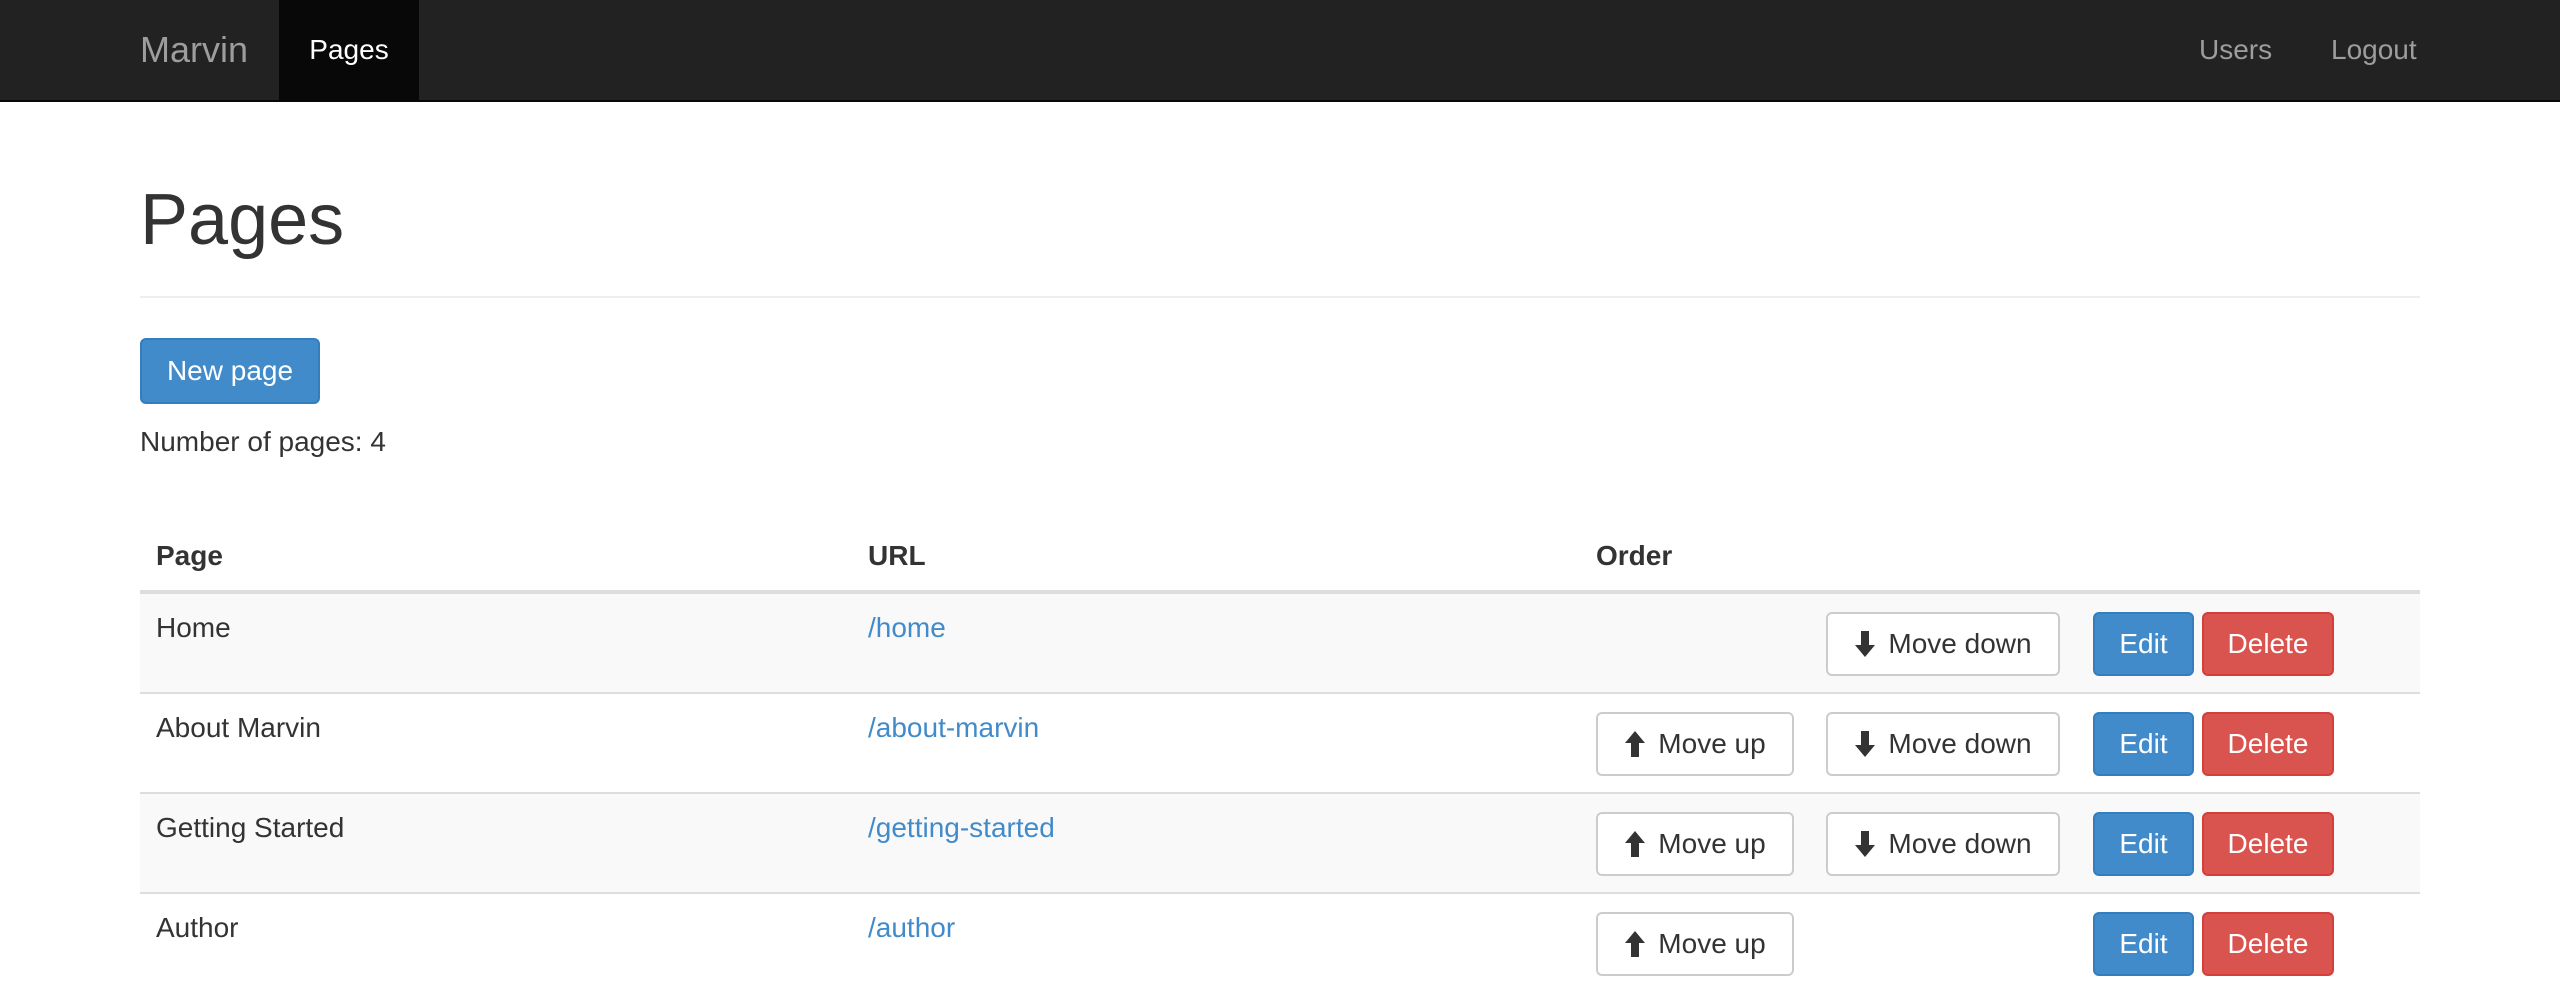 This screenshot has height=994, width=2560. What do you see at coordinates (911, 928) in the screenshot?
I see `page-url-link: /author` at bounding box center [911, 928].